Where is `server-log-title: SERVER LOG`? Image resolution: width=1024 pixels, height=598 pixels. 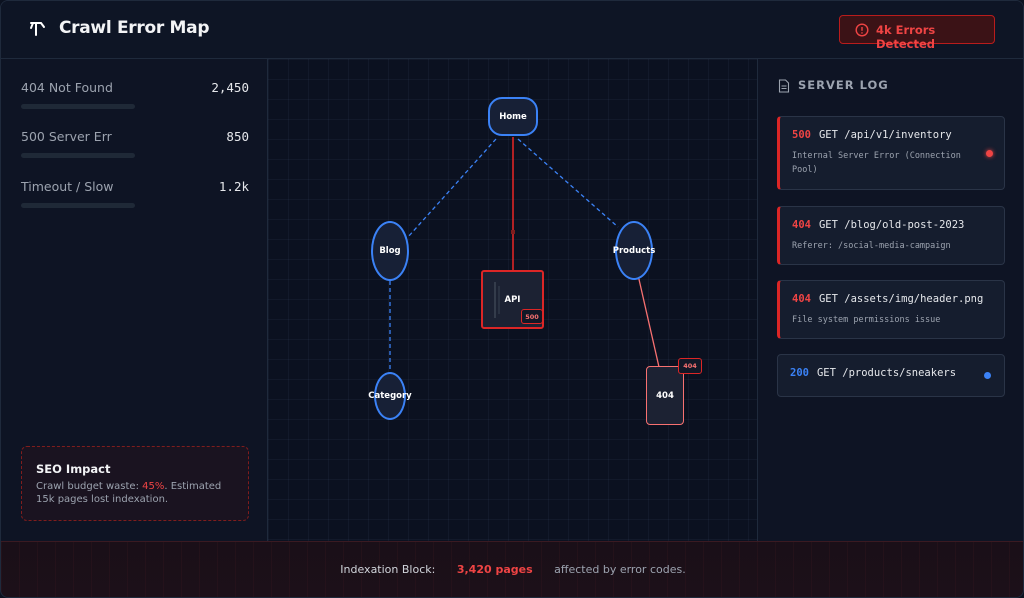
server-log-title: SERVER LOG is located at coordinates (843, 85).